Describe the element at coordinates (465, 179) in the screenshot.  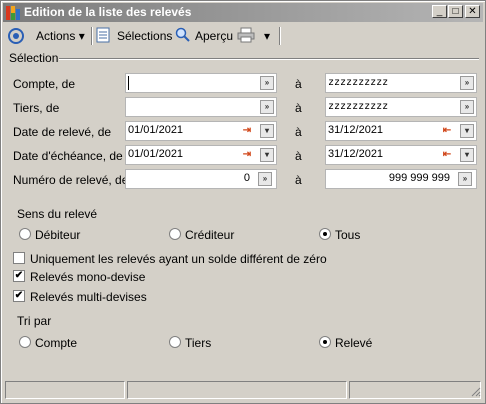
I see `numero-to-dropdown-icon: »` at that location.